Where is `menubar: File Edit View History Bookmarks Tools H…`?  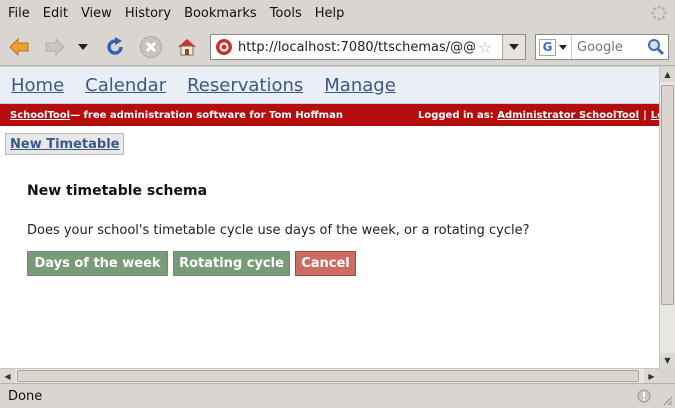
menubar: File Edit View History Bookmarks Tools H… is located at coordinates (337, 13).